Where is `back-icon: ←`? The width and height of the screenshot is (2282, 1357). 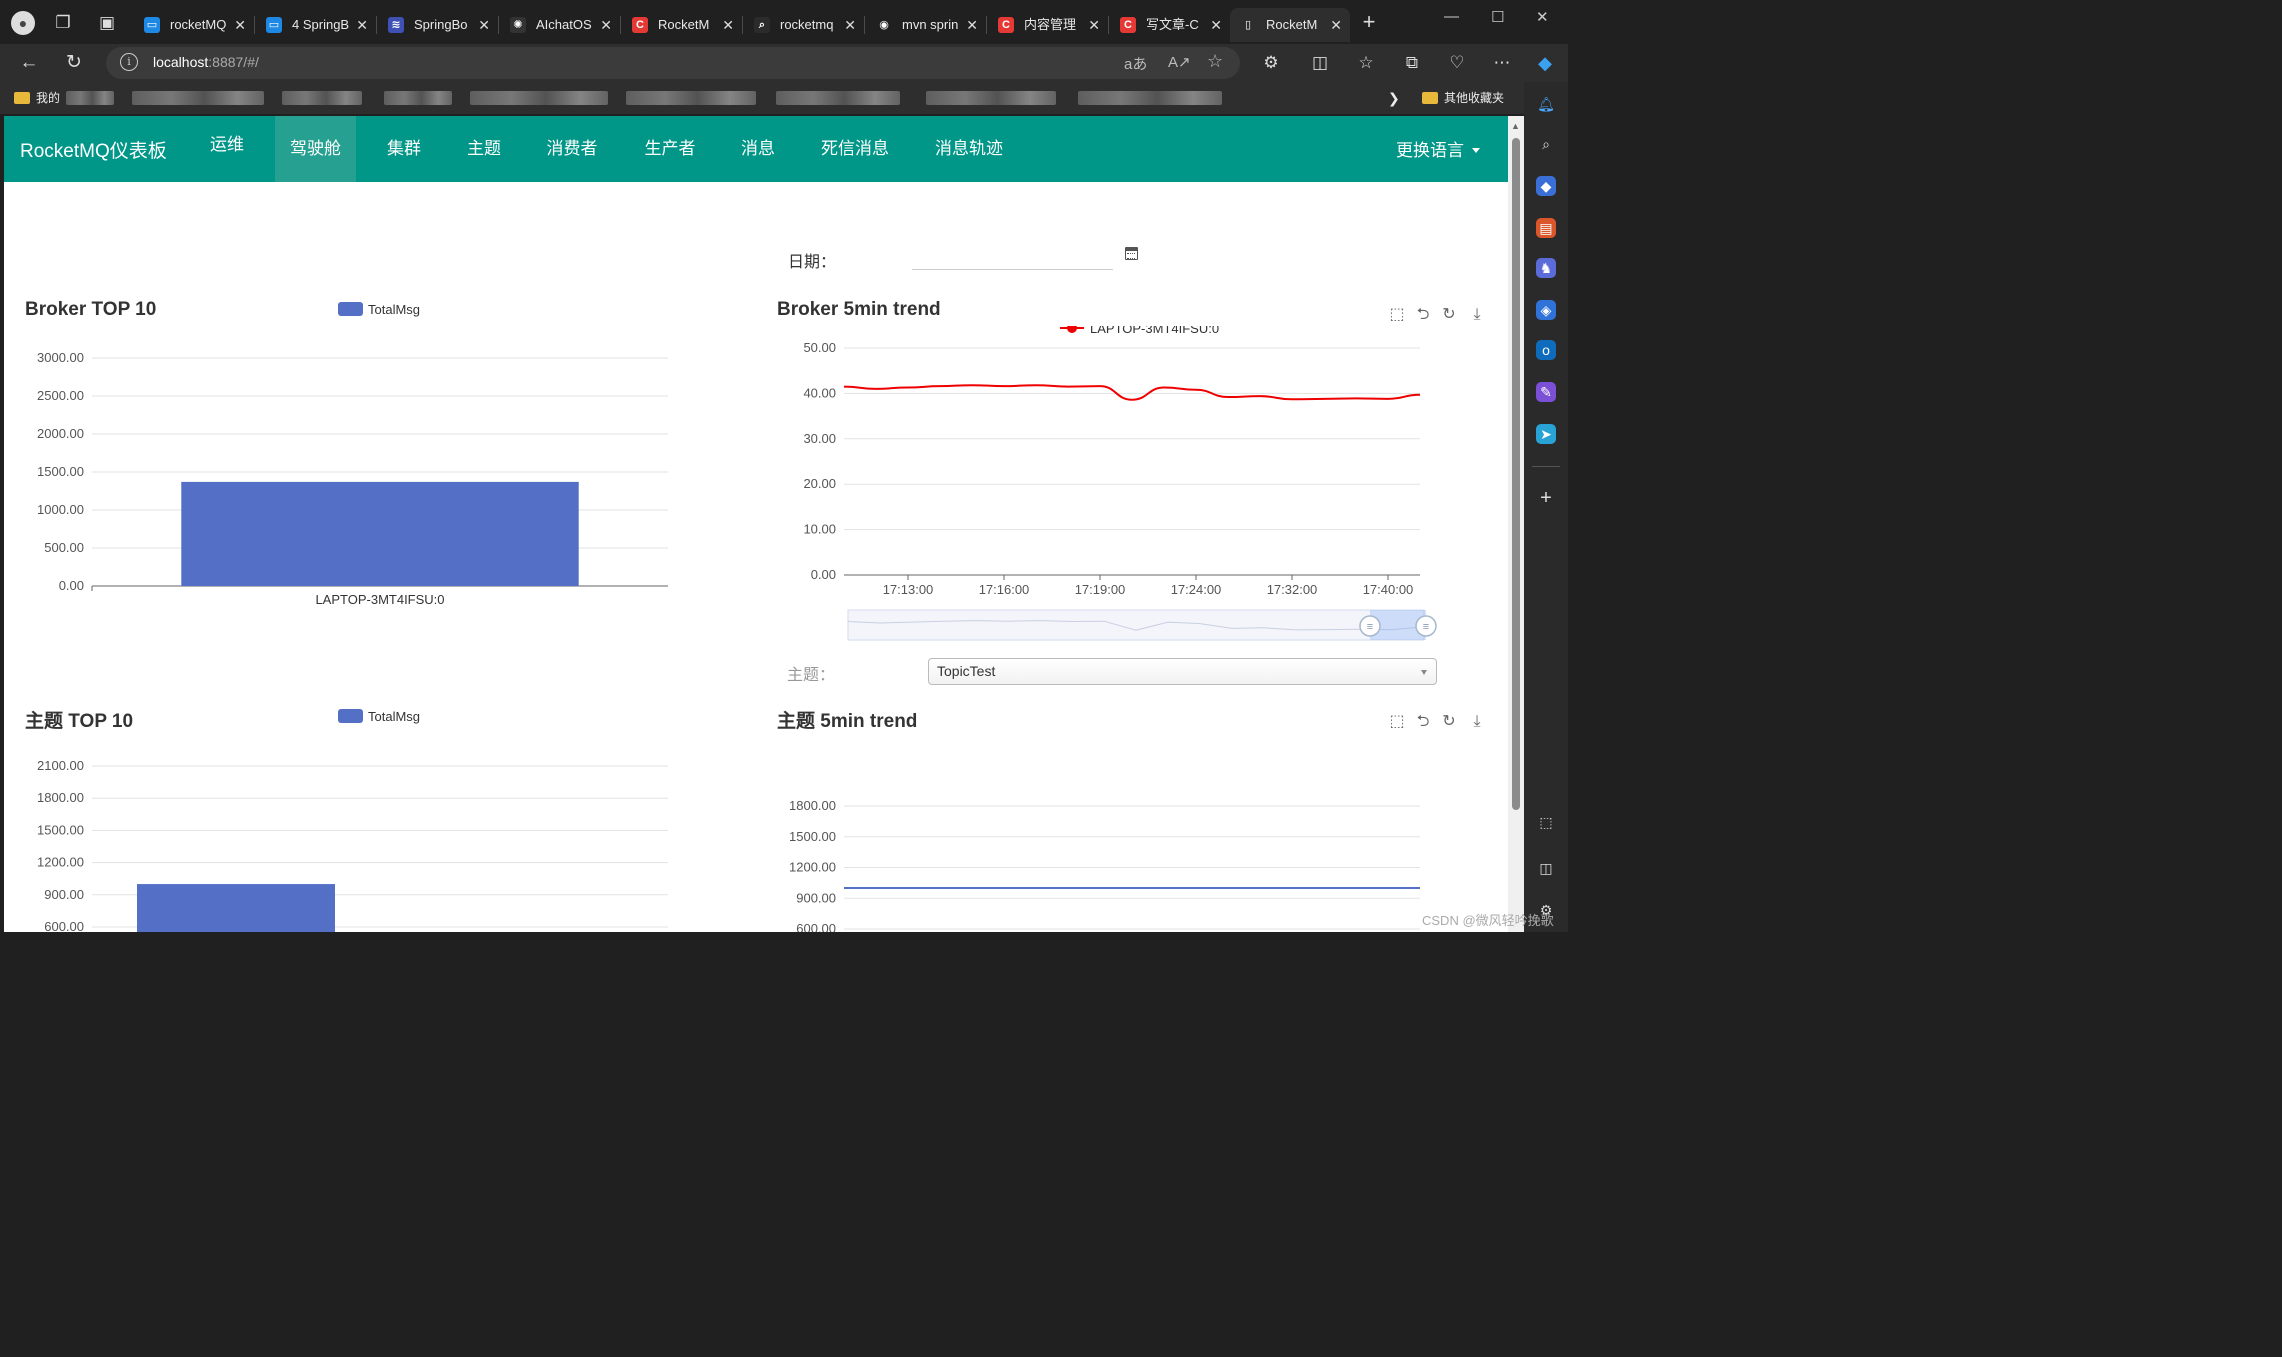
back-icon: ← is located at coordinates (29, 63).